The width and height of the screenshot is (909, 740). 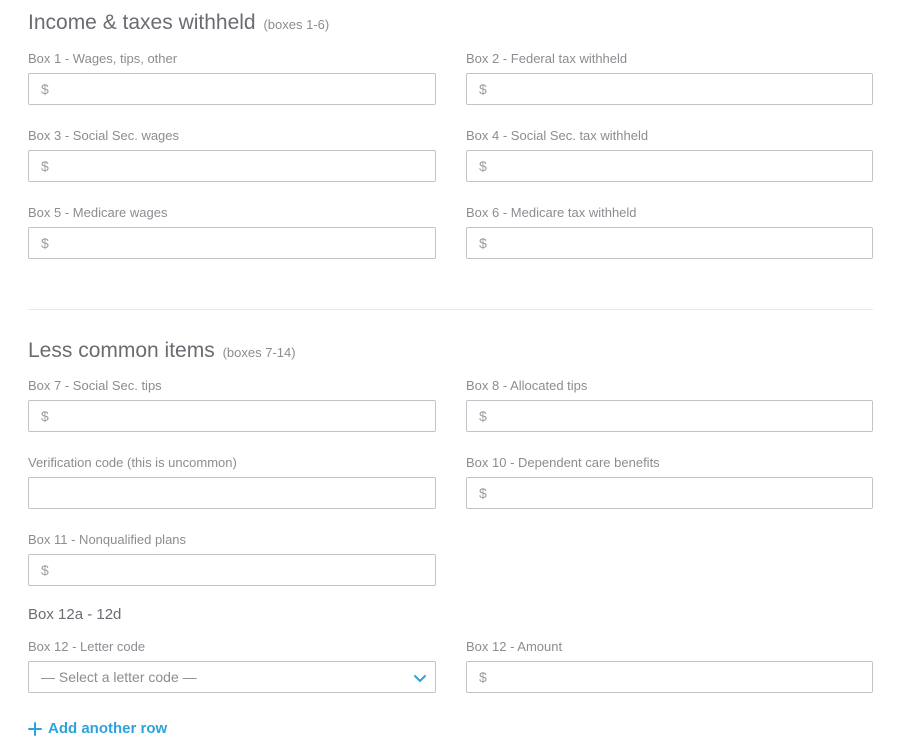 What do you see at coordinates (107, 539) in the screenshot?
I see `box11-label: Box 11 - Nonqualified plans` at bounding box center [107, 539].